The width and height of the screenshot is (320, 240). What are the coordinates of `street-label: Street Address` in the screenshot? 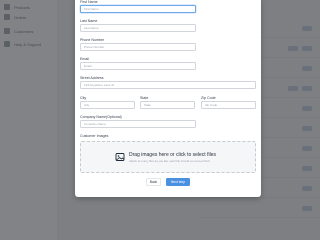 It's located at (92, 78).